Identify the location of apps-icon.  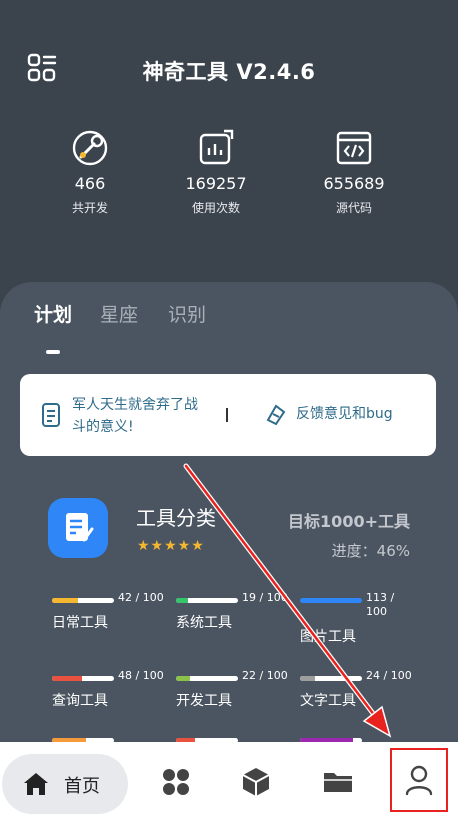
(176, 782).